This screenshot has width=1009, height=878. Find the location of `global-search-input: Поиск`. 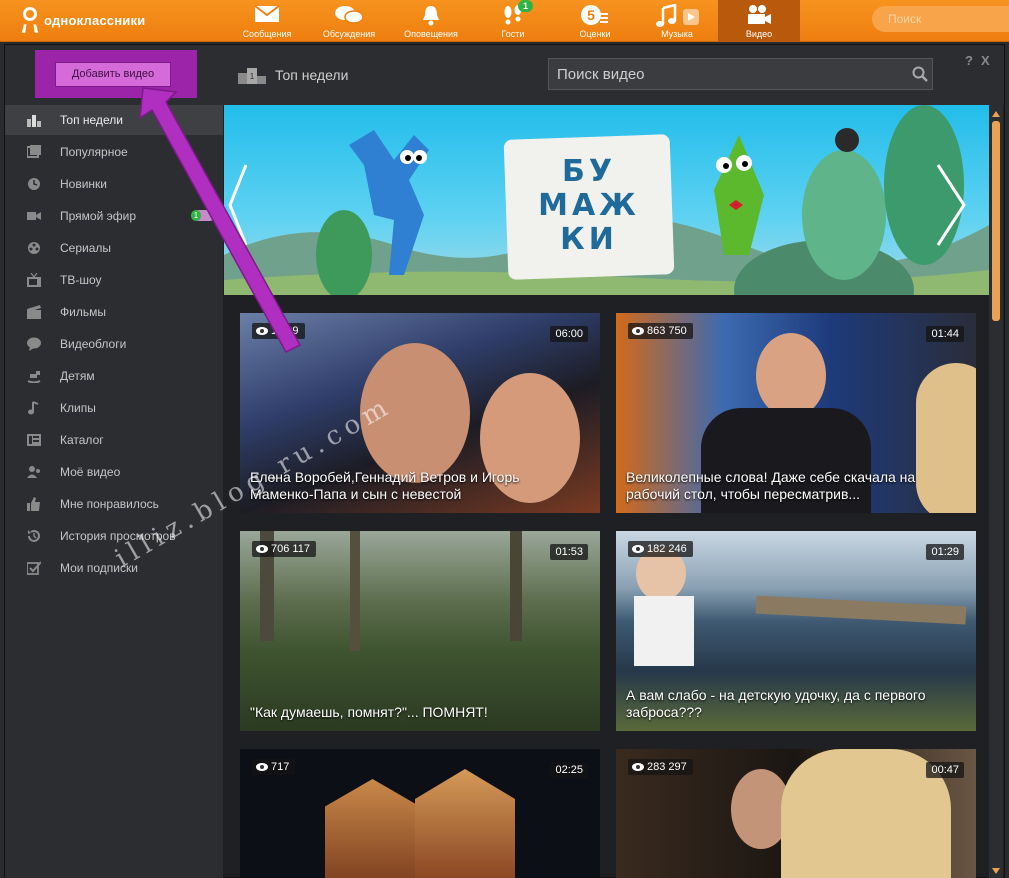

global-search-input: Поиск is located at coordinates (940, 19).